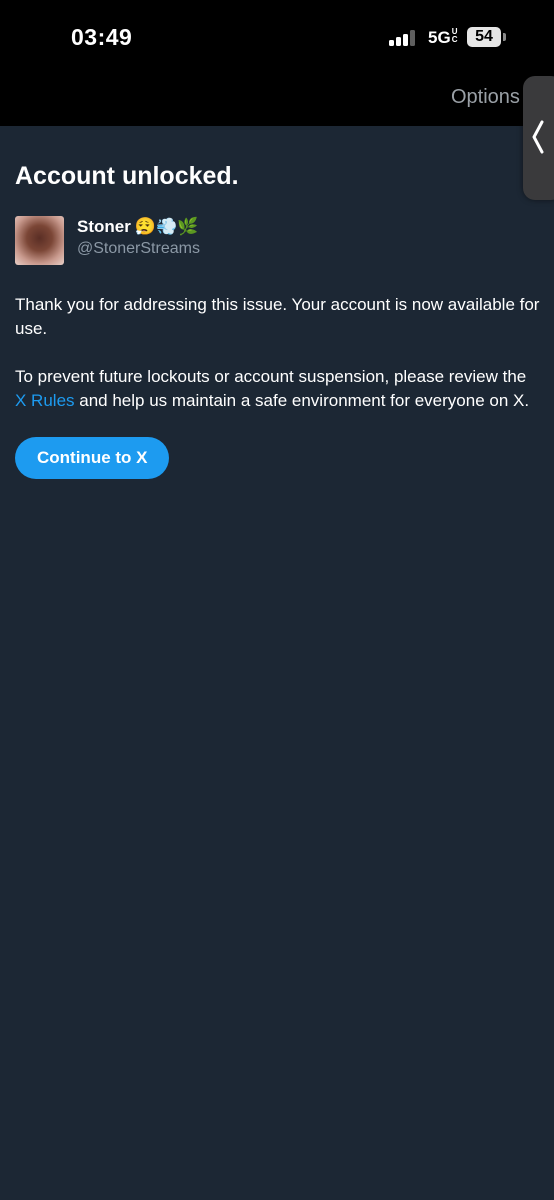 The width and height of the screenshot is (554, 1200). I want to click on page-title: Account unlocked., so click(127, 176).